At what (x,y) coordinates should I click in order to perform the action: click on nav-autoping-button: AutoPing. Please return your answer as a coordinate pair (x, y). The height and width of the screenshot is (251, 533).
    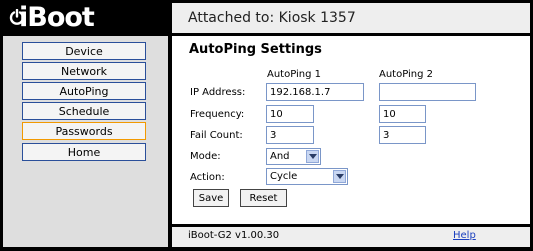
    Looking at the image, I should click on (84, 91).